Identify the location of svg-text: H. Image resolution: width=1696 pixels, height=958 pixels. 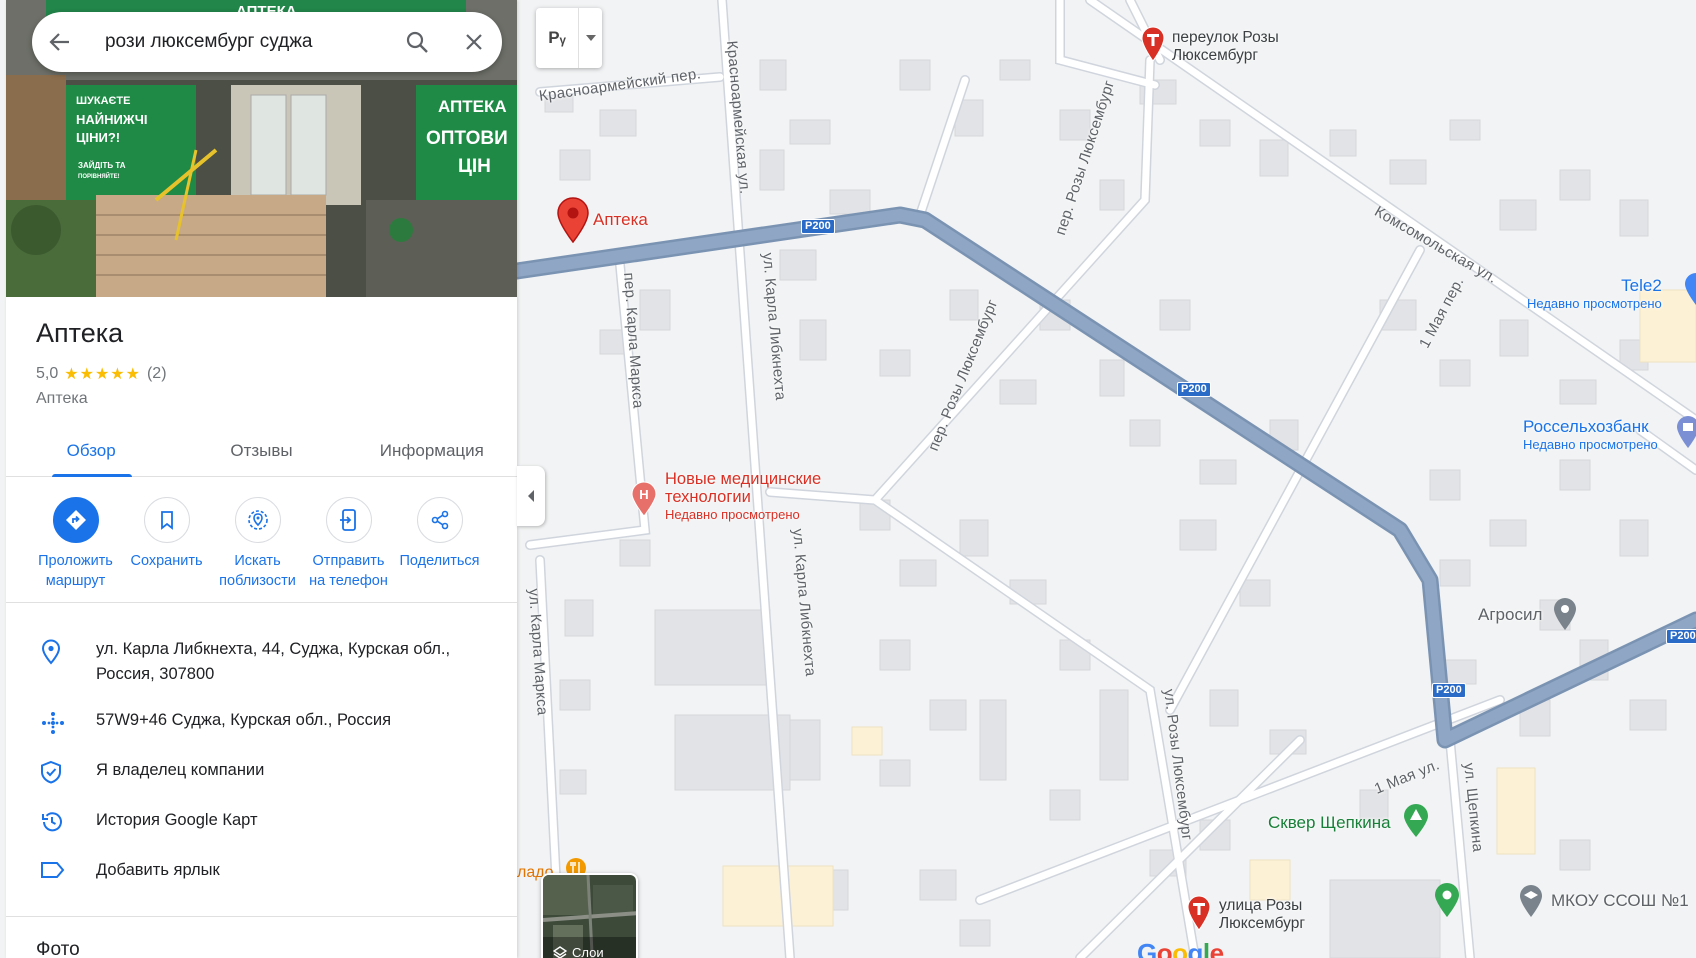
(643, 494).